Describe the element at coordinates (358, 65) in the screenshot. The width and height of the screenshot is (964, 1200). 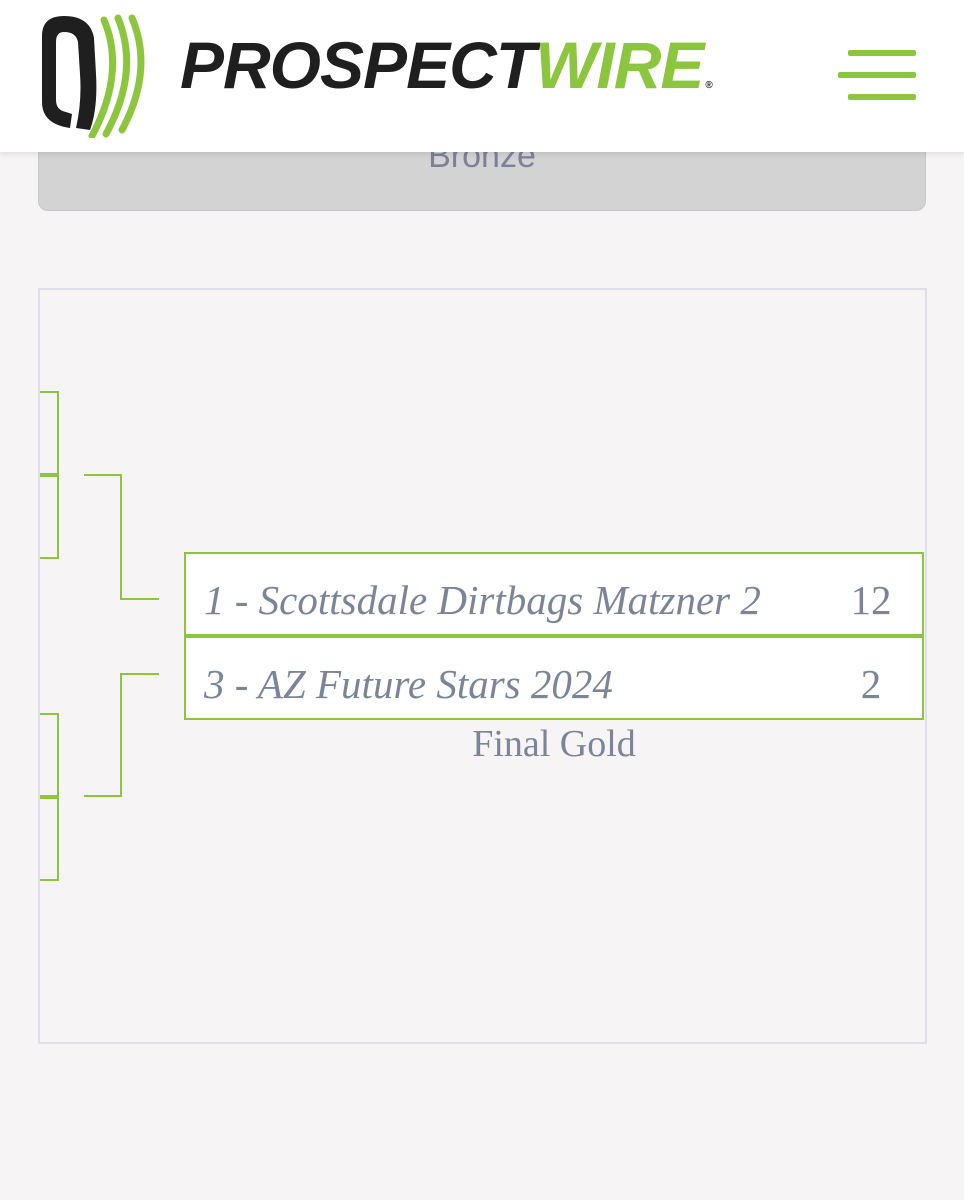
I see `brand-part-1: PROSPECT` at that location.